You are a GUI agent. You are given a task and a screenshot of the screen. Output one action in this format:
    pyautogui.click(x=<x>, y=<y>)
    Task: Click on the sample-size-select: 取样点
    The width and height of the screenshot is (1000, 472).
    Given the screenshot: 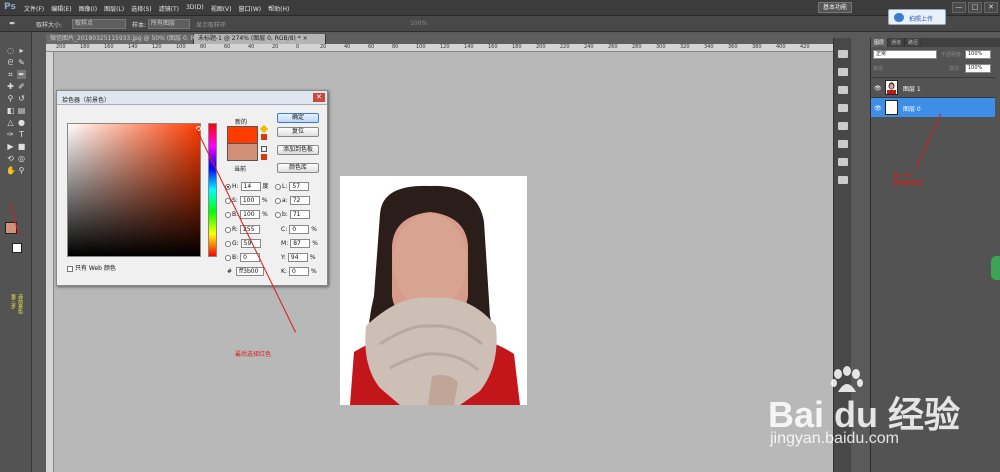 What is the action you would take?
    pyautogui.click(x=99, y=24)
    